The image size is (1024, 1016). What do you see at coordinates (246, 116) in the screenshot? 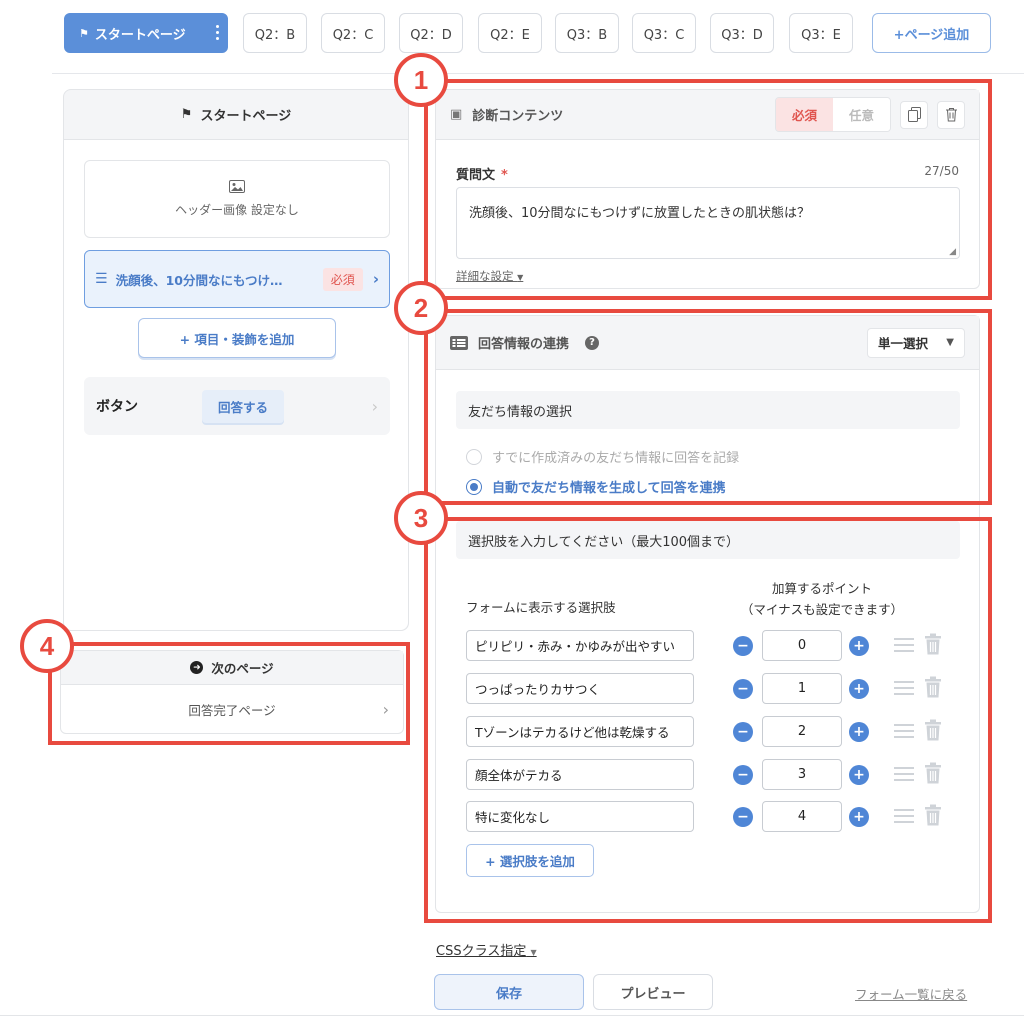
I see `panel-title: スタートページ` at bounding box center [246, 116].